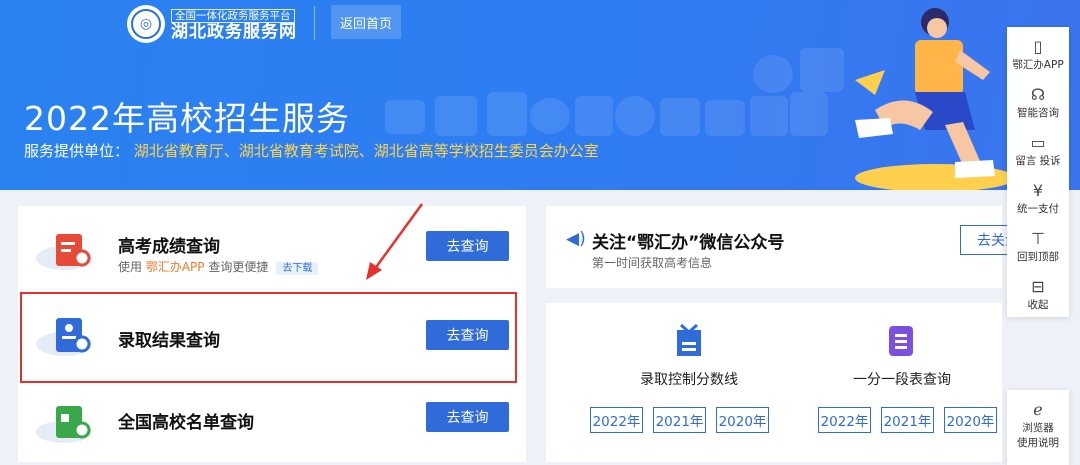  I want to click on wechat-subtitle: 第一时间获取高考信息, so click(652, 263).